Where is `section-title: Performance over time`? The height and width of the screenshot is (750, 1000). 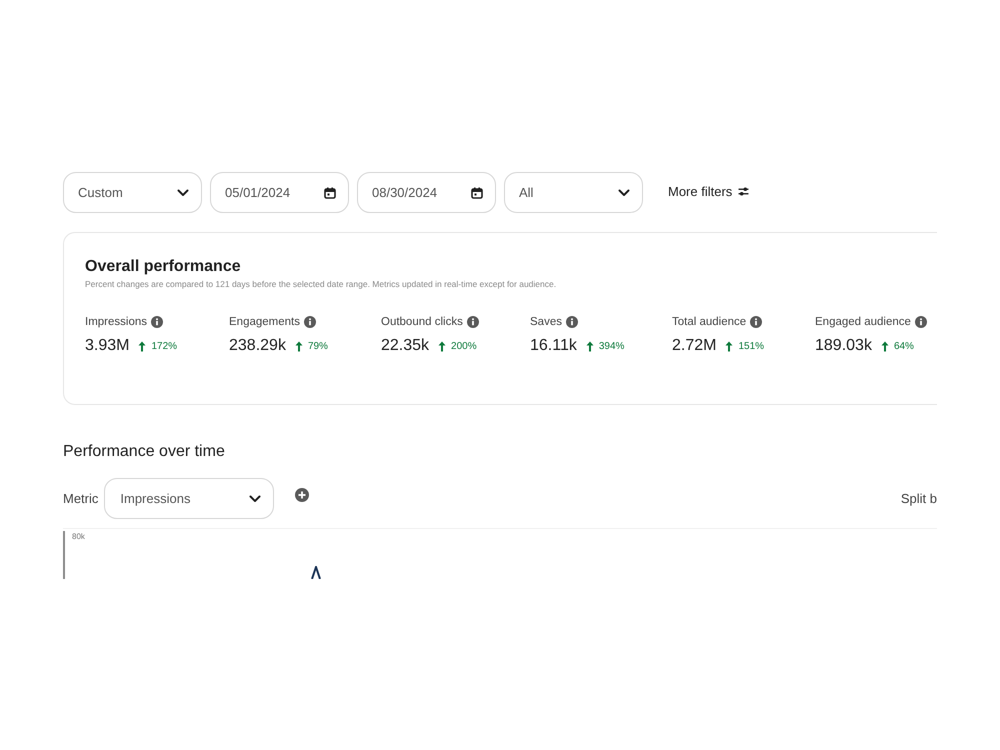 section-title: Performance over time is located at coordinates (144, 452).